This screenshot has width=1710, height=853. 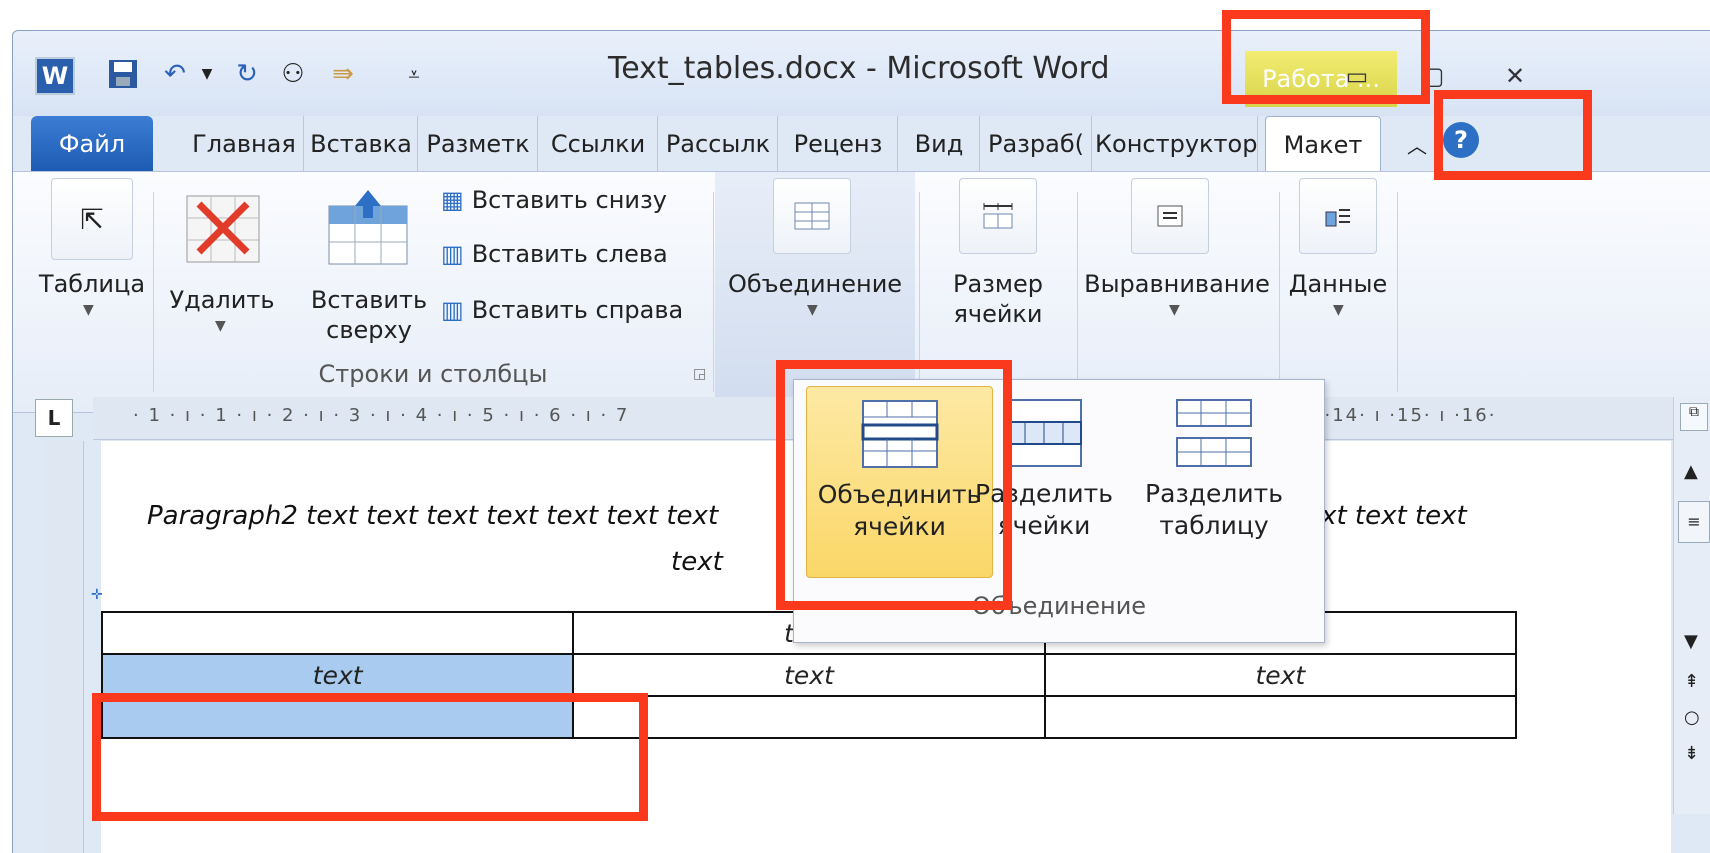 I want to click on ruler-toggle-icon: ⧉, so click(x=1694, y=412).